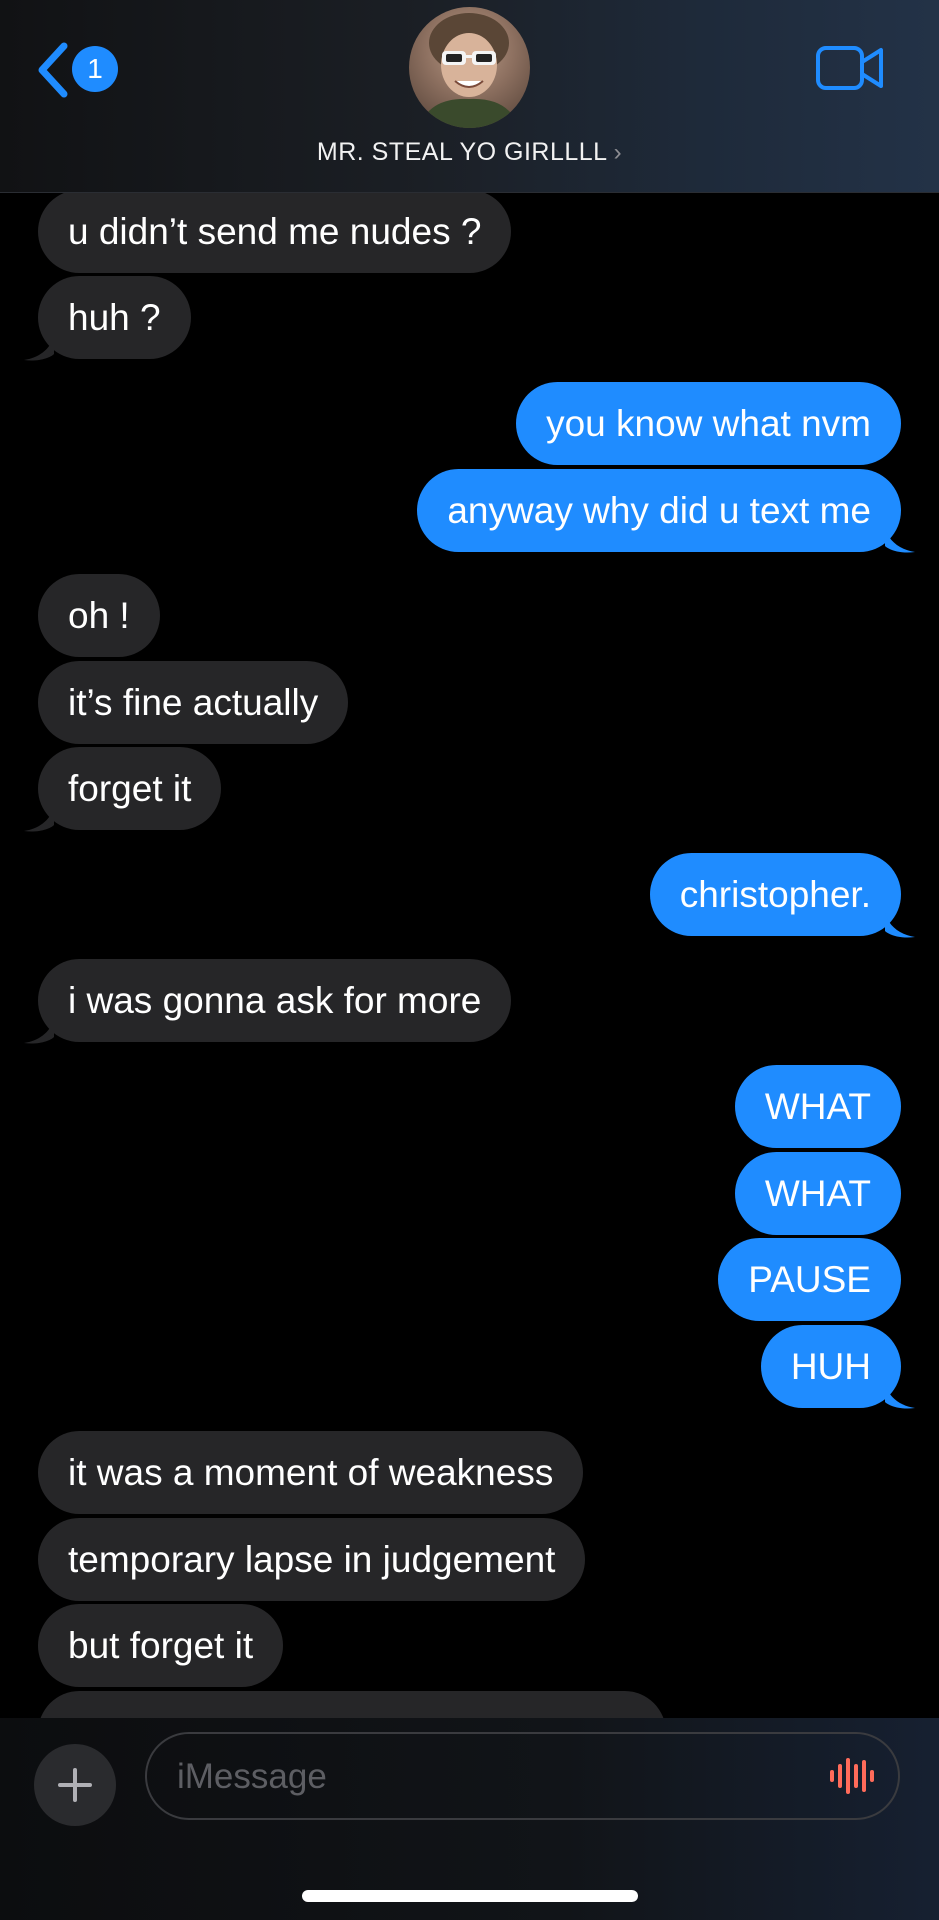 The image size is (939, 1920). What do you see at coordinates (99, 615) in the screenshot?
I see `message-bubble-incoming: oh !` at bounding box center [99, 615].